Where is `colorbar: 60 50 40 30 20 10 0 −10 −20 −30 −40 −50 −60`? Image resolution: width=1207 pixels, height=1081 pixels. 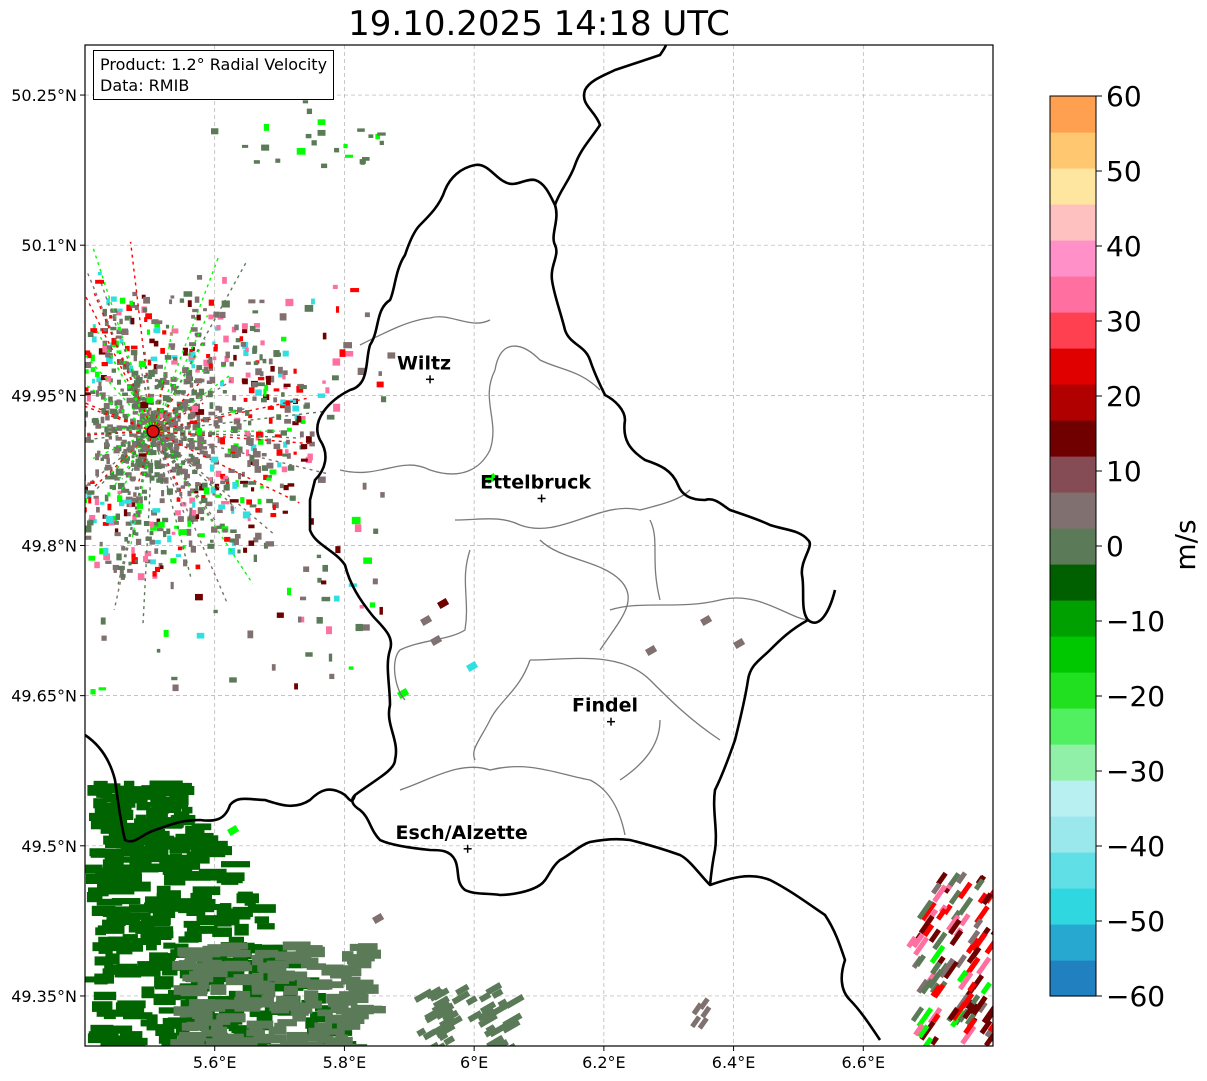
colorbar: 60 50 40 30 20 10 0 −10 −20 −30 −40 −50 −60 is located at coordinates (1107, 546).